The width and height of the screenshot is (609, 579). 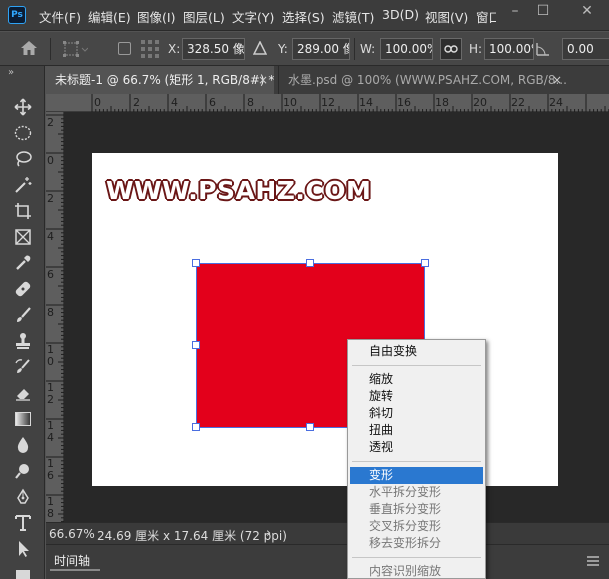 What do you see at coordinates (124, 48) in the screenshot?
I see `reference-point-checkbox` at bounding box center [124, 48].